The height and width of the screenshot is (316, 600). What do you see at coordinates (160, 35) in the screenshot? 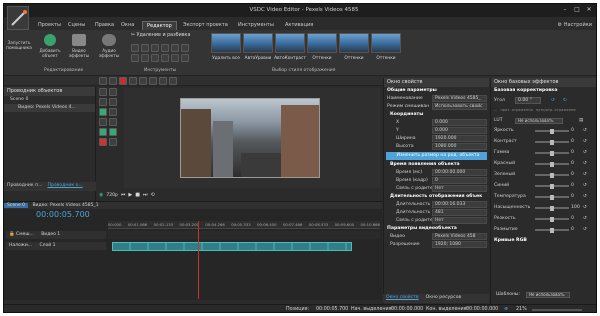
I see `delete-split-button: ✂ Удаление и разбивка` at bounding box center [160, 35].